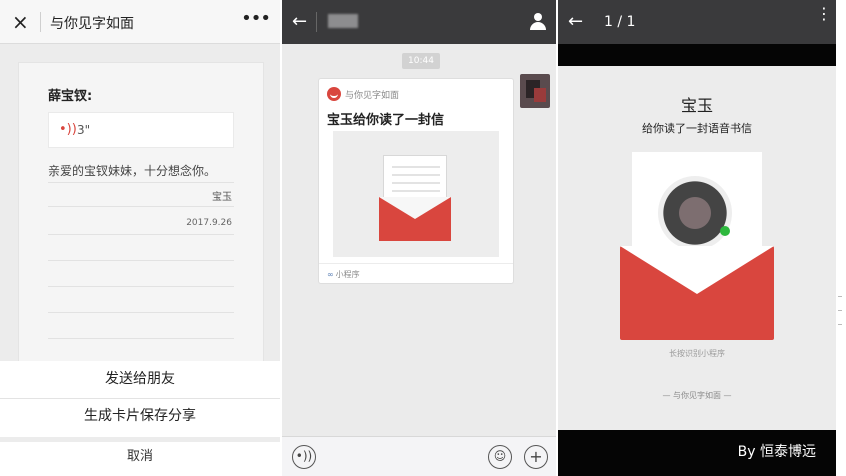 This screenshot has height=476, width=846. I want to click on voice-wave-icon: •)), so click(68, 129).